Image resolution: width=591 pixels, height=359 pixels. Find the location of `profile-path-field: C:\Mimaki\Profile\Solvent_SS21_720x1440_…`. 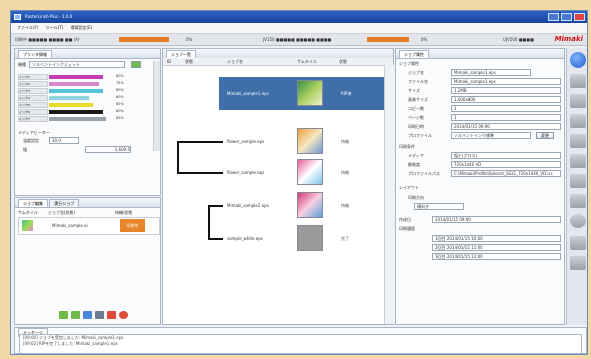

profile-path-field: C:\Mimaki\Profile\Solvent_SS21_720x1440_… is located at coordinates (506, 173).